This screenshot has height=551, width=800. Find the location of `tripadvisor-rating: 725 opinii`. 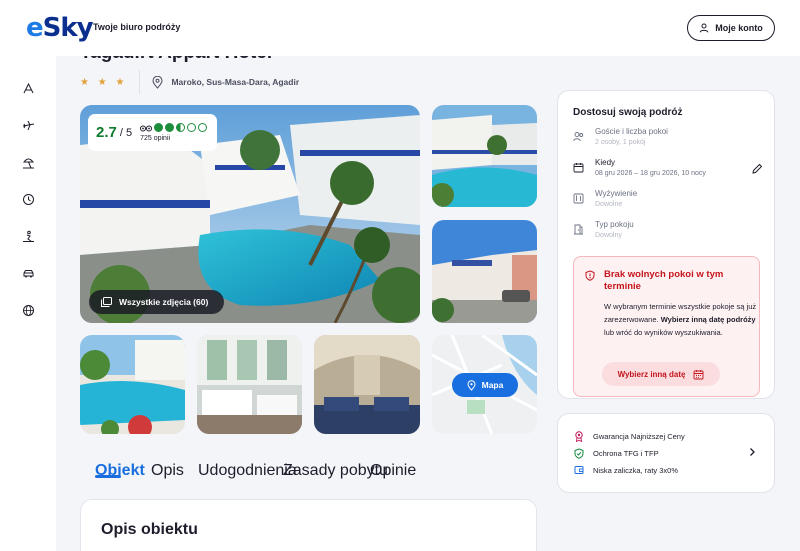

tripadvisor-rating: 725 opinii is located at coordinates (174, 132).